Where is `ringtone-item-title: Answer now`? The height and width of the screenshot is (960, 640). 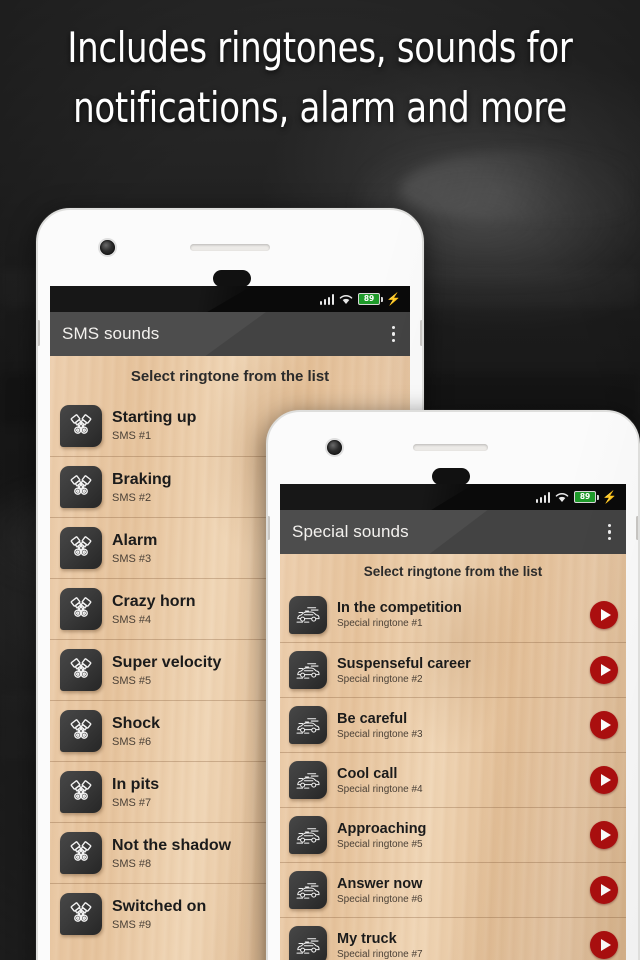 ringtone-item-title: Answer now is located at coordinates (380, 883).